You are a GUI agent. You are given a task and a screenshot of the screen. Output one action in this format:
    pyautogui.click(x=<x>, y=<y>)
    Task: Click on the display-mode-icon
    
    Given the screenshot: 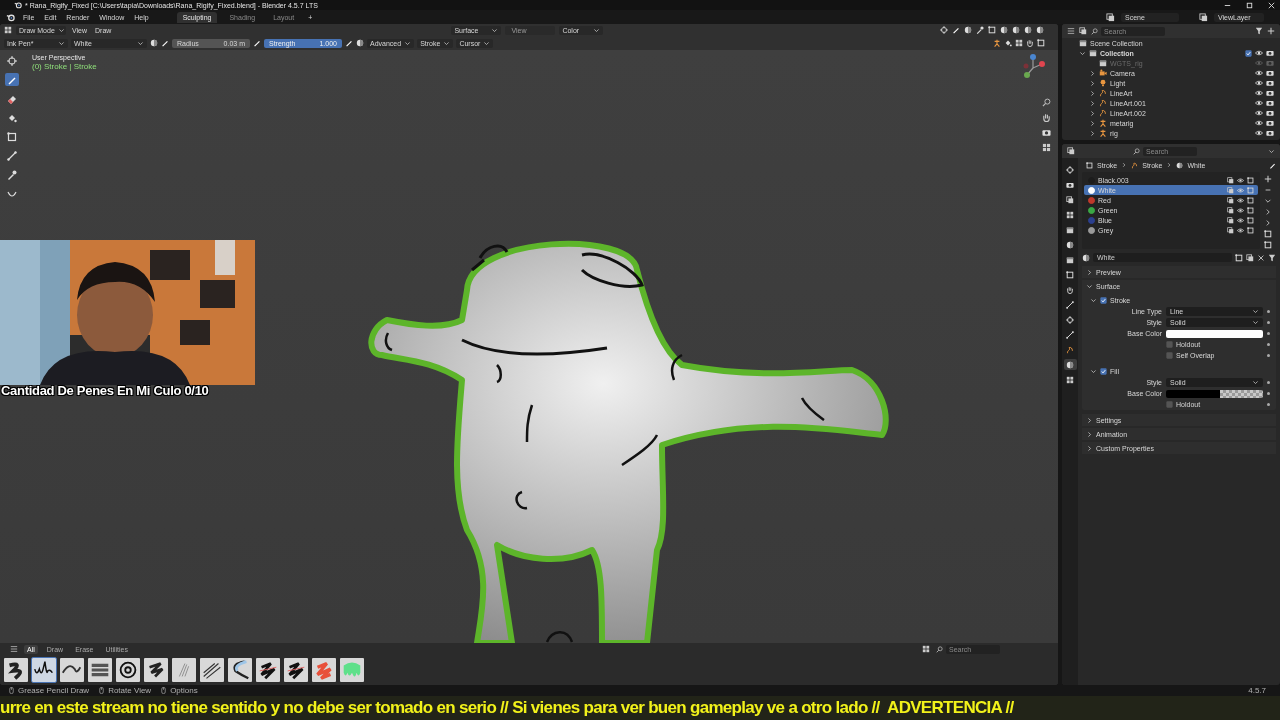 What is the action you would take?
    pyautogui.click(x=1071, y=31)
    